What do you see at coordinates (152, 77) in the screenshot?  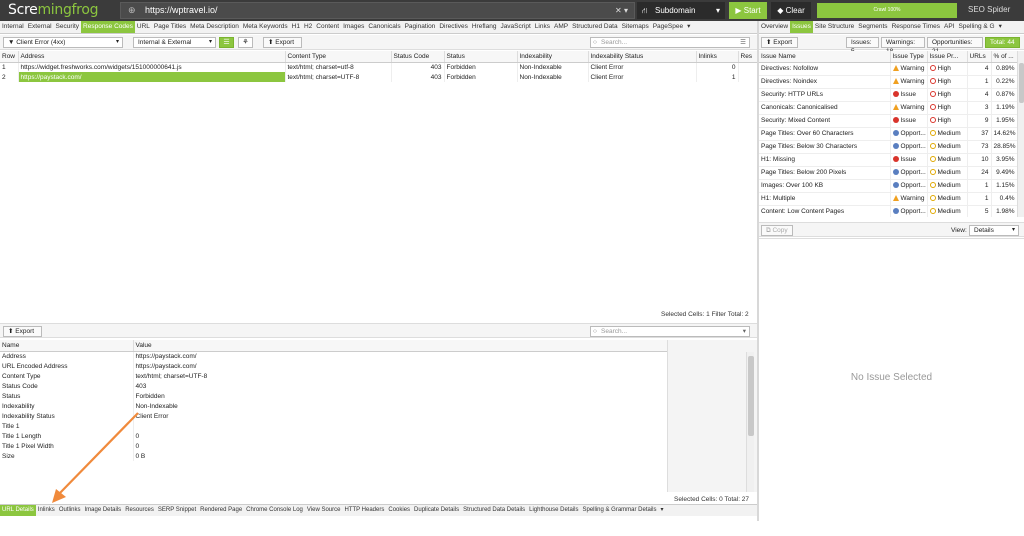 I see `cell-address: https://paystack.com/` at bounding box center [152, 77].